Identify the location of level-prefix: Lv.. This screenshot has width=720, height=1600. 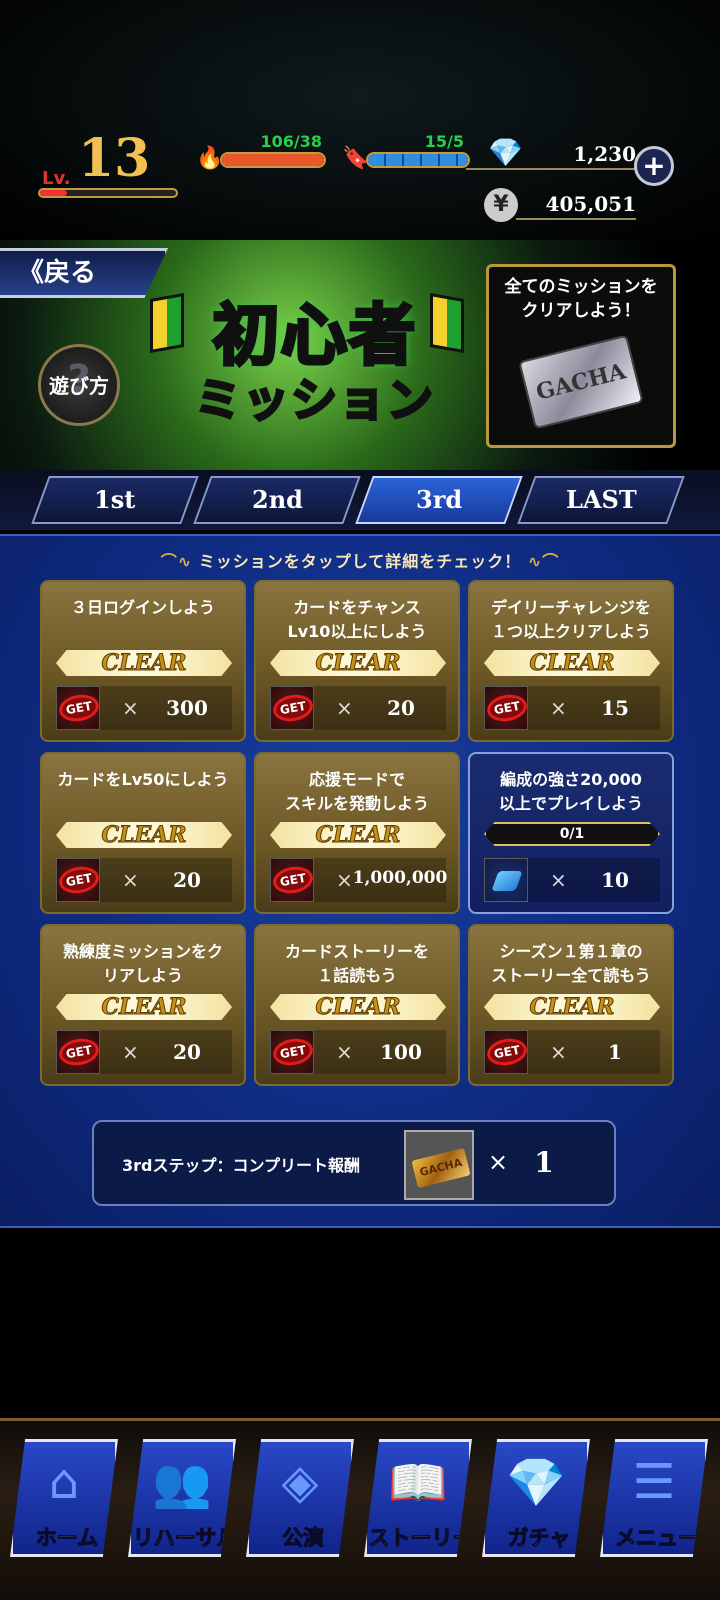
(56, 178).